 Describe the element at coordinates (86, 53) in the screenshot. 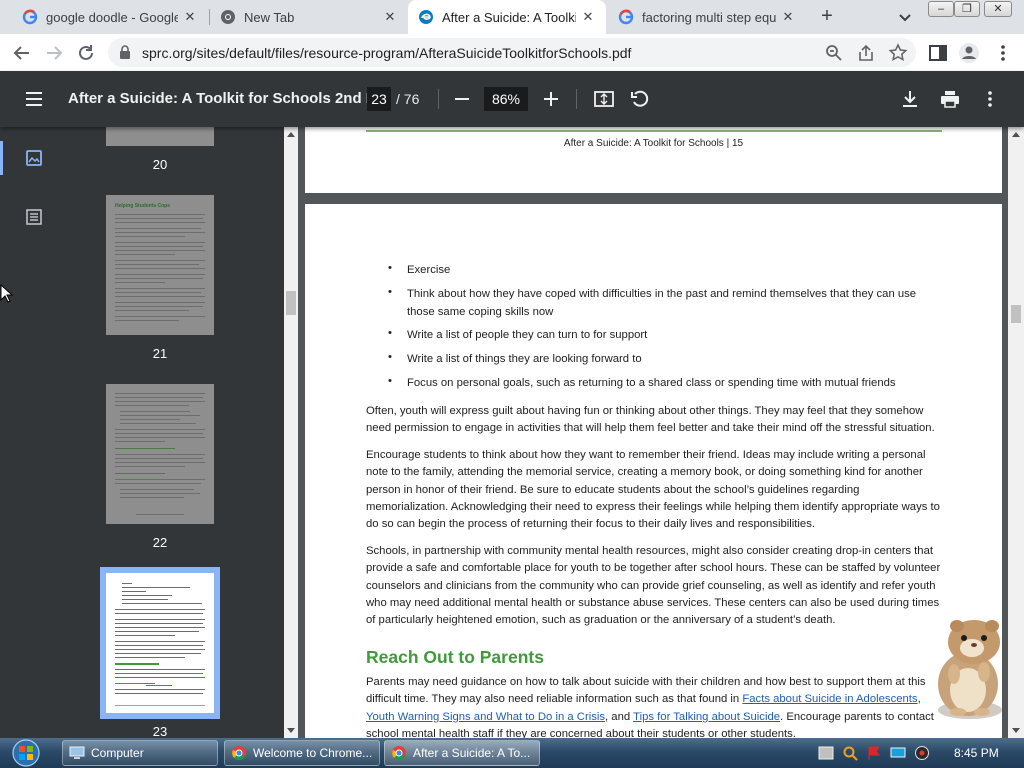

I see `reload-icon` at that location.